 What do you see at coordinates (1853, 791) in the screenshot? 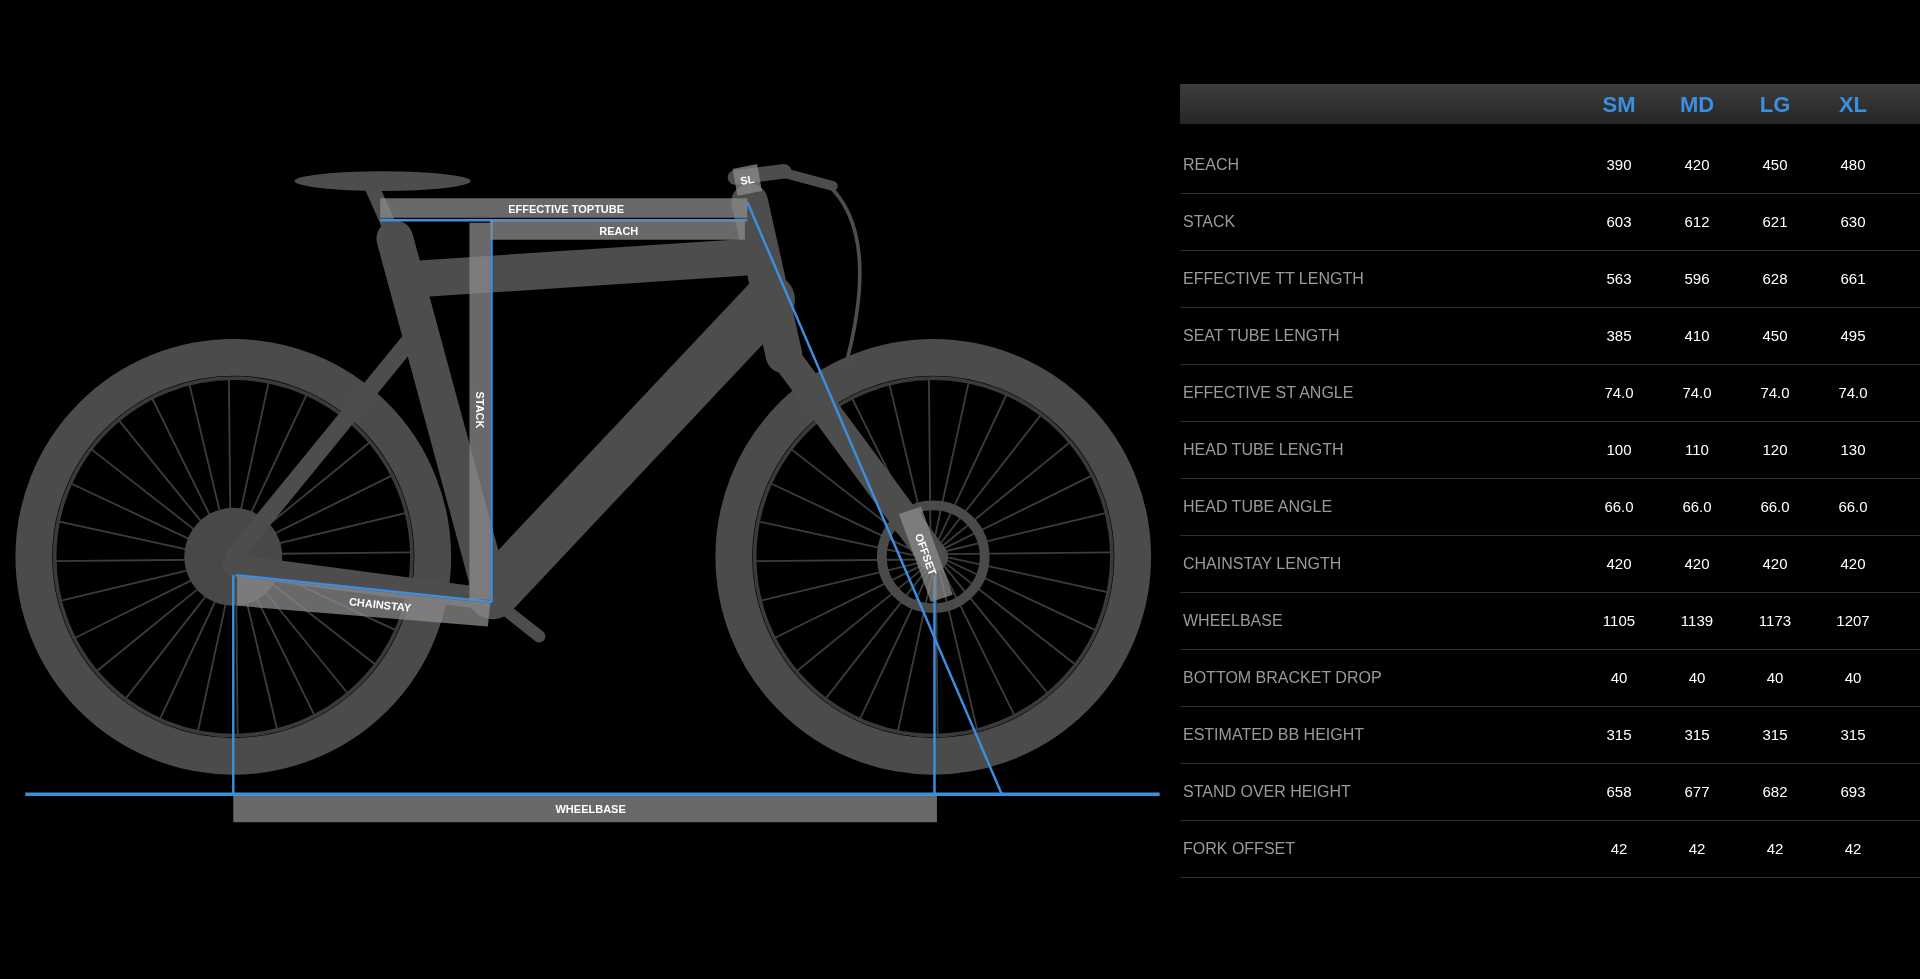
I see `table-cell-text: 693` at bounding box center [1853, 791].